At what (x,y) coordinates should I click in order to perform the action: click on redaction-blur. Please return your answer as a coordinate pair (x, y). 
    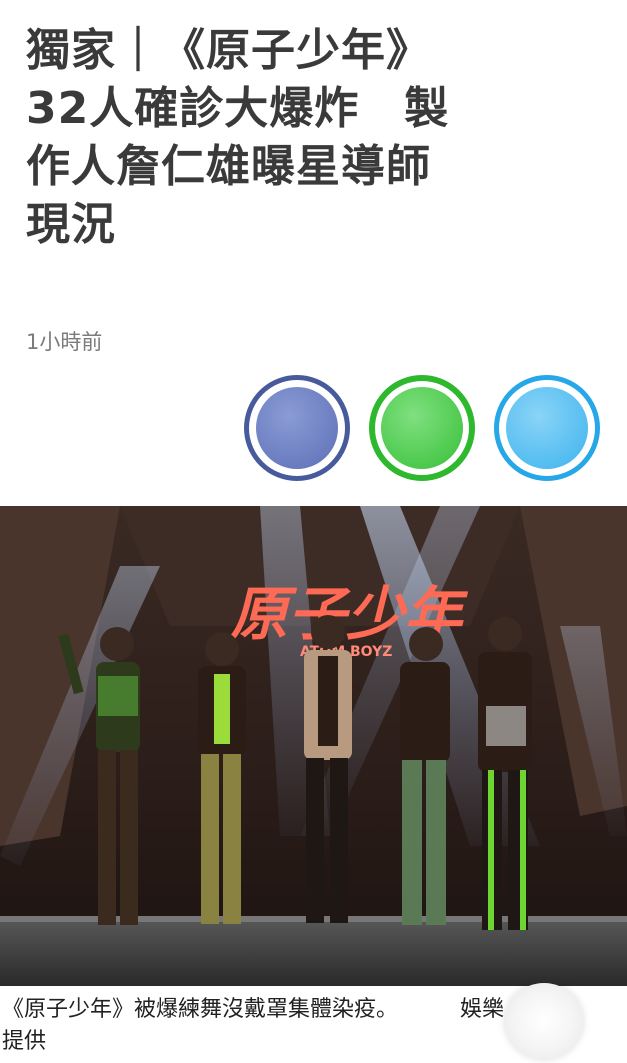
    Looking at the image, I should click on (544, 1021).